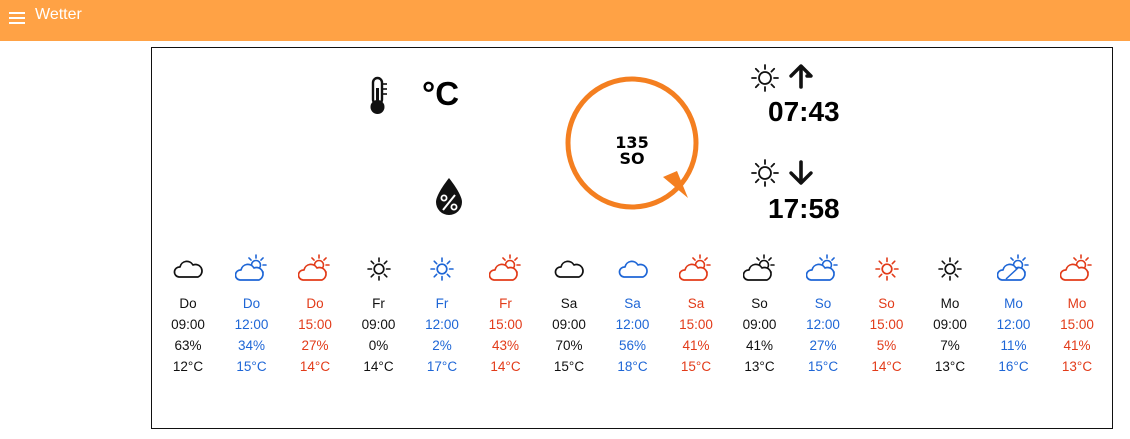  Describe the element at coordinates (1013, 345) in the screenshot. I see `forecast-precipitation: 11%` at that location.